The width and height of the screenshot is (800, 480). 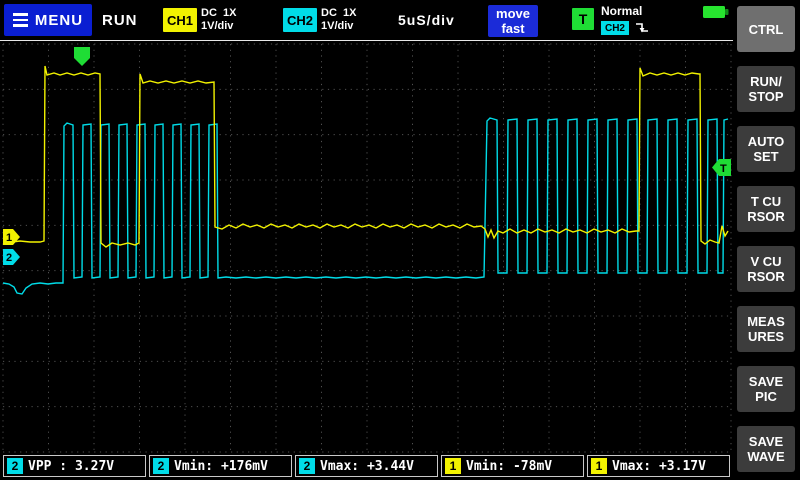 I want to click on auto-set-button: AUTO SET, so click(x=766, y=149).